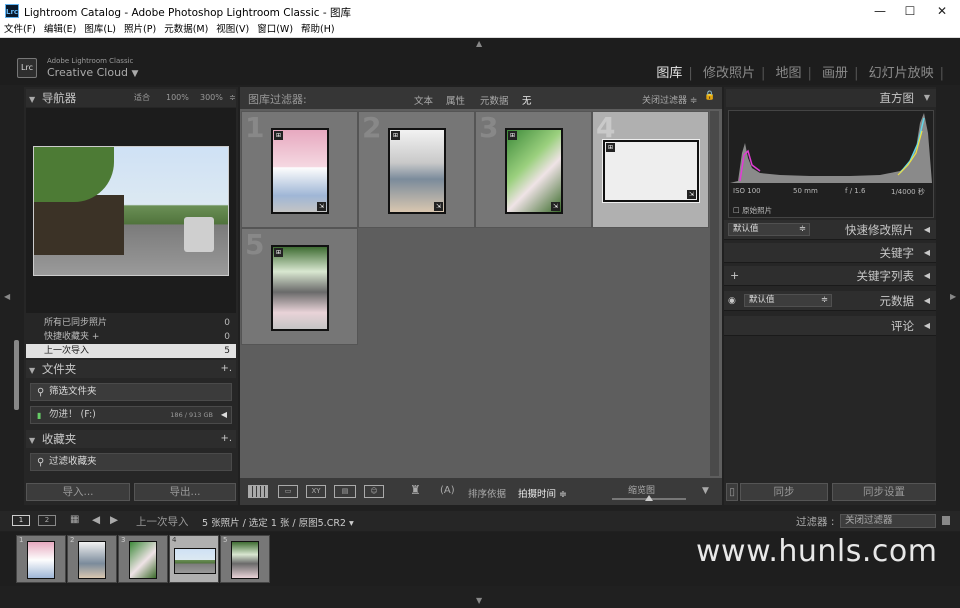  Describe the element at coordinates (415, 490) in the screenshot. I see `spray-can-icon: ♜` at that location.